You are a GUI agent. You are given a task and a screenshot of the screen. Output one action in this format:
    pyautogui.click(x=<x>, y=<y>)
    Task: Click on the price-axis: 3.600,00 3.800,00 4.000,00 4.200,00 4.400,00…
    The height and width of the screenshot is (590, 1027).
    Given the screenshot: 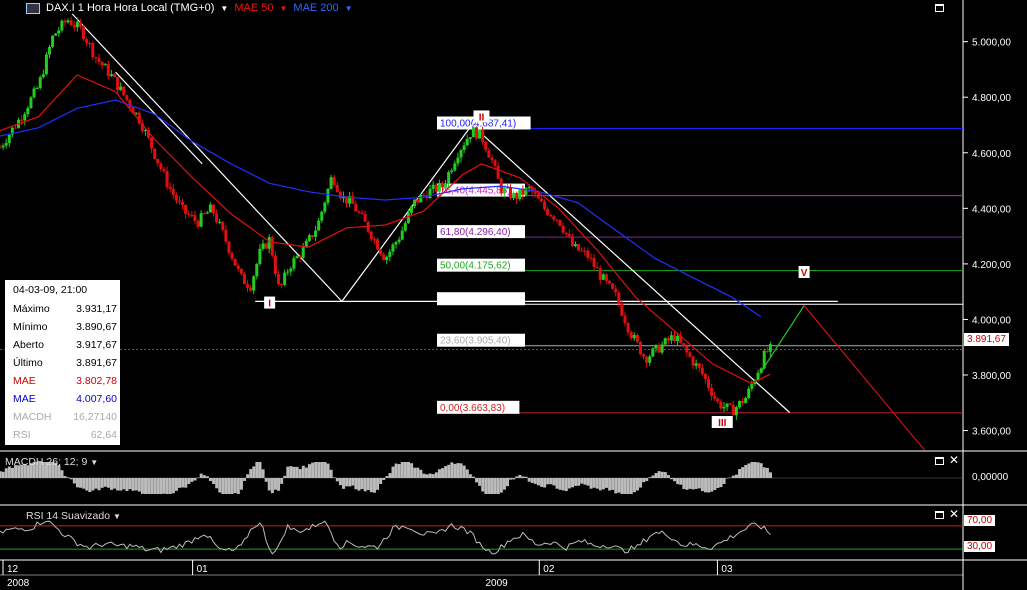 What is the action you would take?
    pyautogui.click(x=987, y=238)
    